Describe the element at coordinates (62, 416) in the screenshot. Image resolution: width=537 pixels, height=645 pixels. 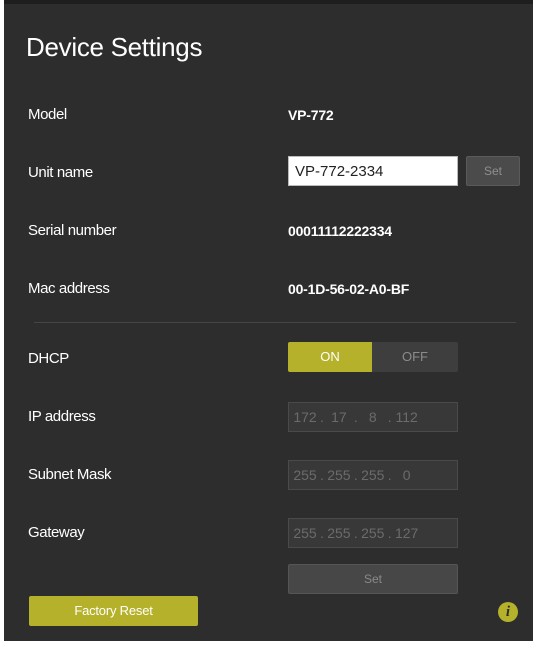
I see `ip-address-label: IP address` at that location.